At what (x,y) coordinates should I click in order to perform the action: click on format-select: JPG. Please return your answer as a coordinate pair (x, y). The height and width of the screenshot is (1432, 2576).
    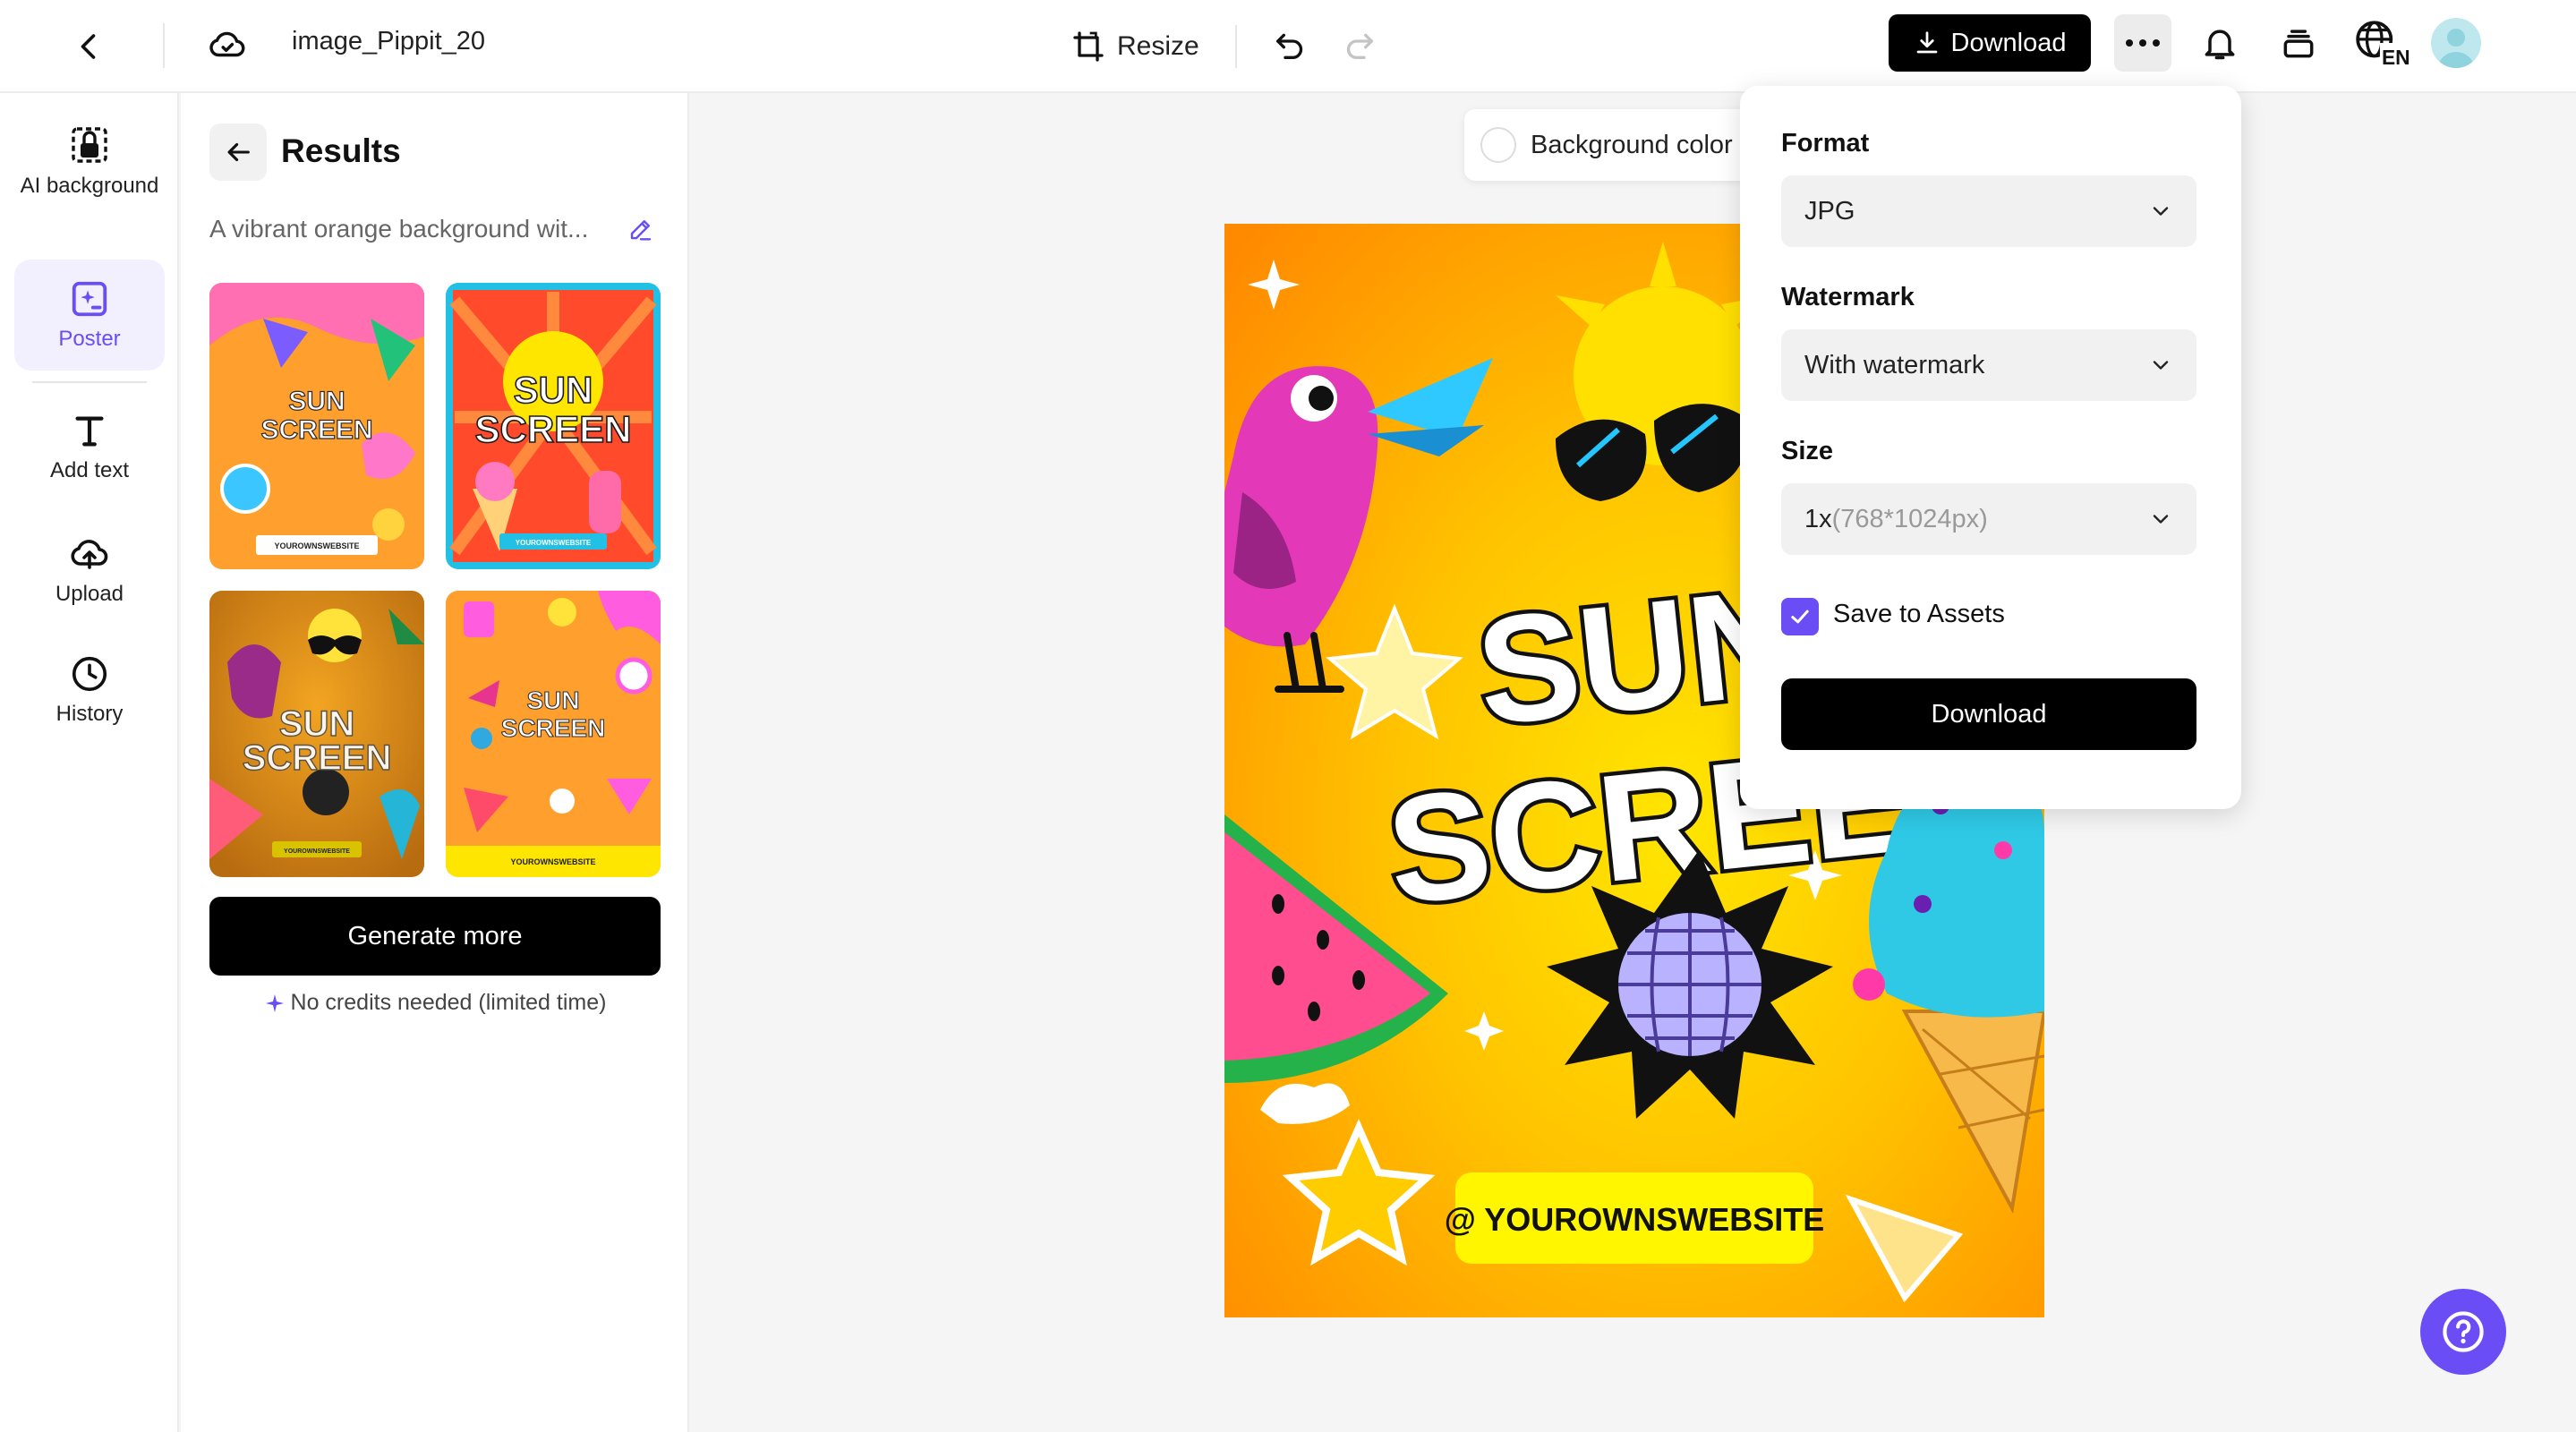
    Looking at the image, I should click on (1988, 211).